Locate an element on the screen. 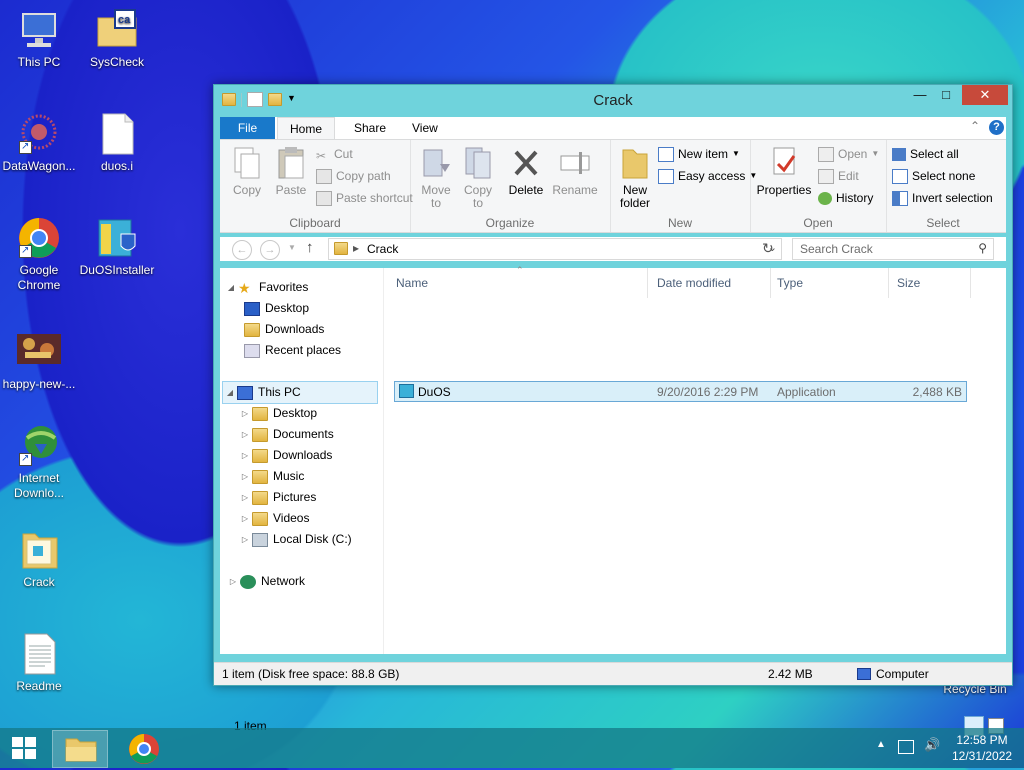 Image resolution: width=1024 pixels, height=770 pixels. installer-icon is located at coordinates (117, 238).